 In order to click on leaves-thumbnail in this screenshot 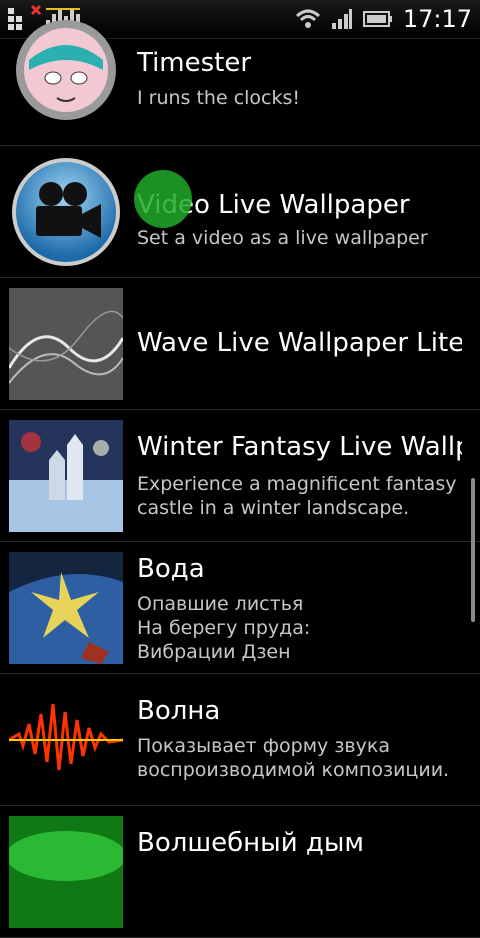, I will do `click(66, 608)`.